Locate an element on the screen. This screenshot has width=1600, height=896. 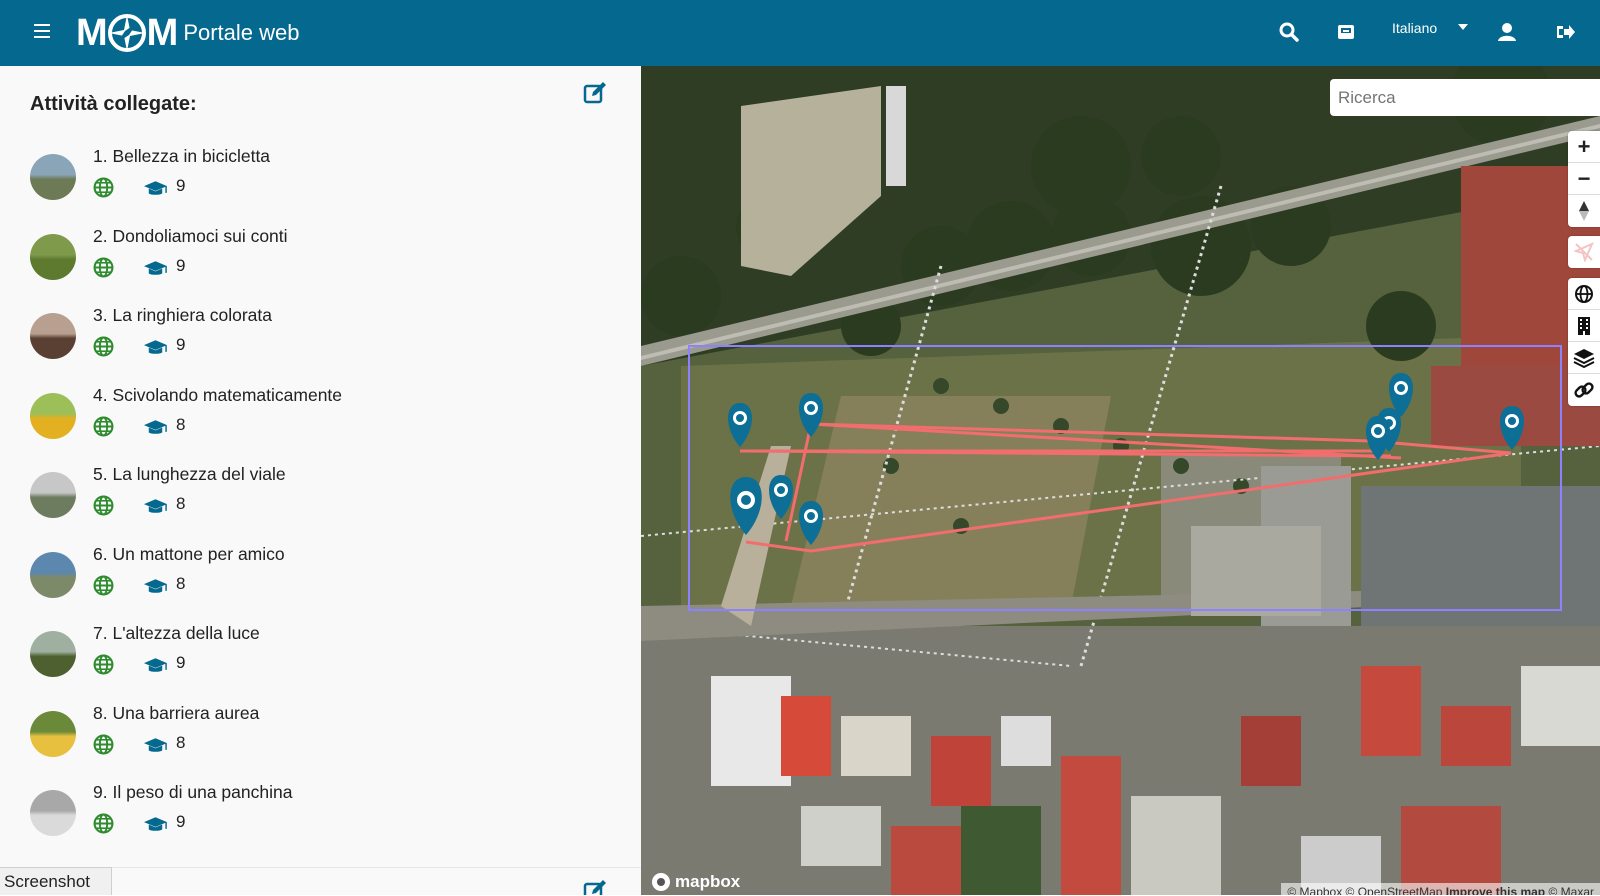
globe-view-button is located at coordinates (1584, 294).